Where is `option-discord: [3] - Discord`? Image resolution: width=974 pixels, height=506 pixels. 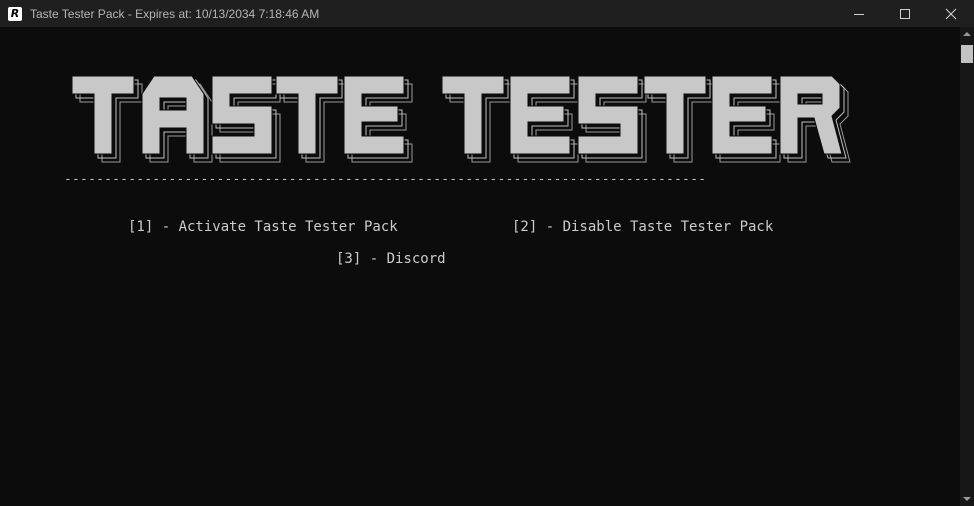 option-discord: [3] - Discord is located at coordinates (391, 259).